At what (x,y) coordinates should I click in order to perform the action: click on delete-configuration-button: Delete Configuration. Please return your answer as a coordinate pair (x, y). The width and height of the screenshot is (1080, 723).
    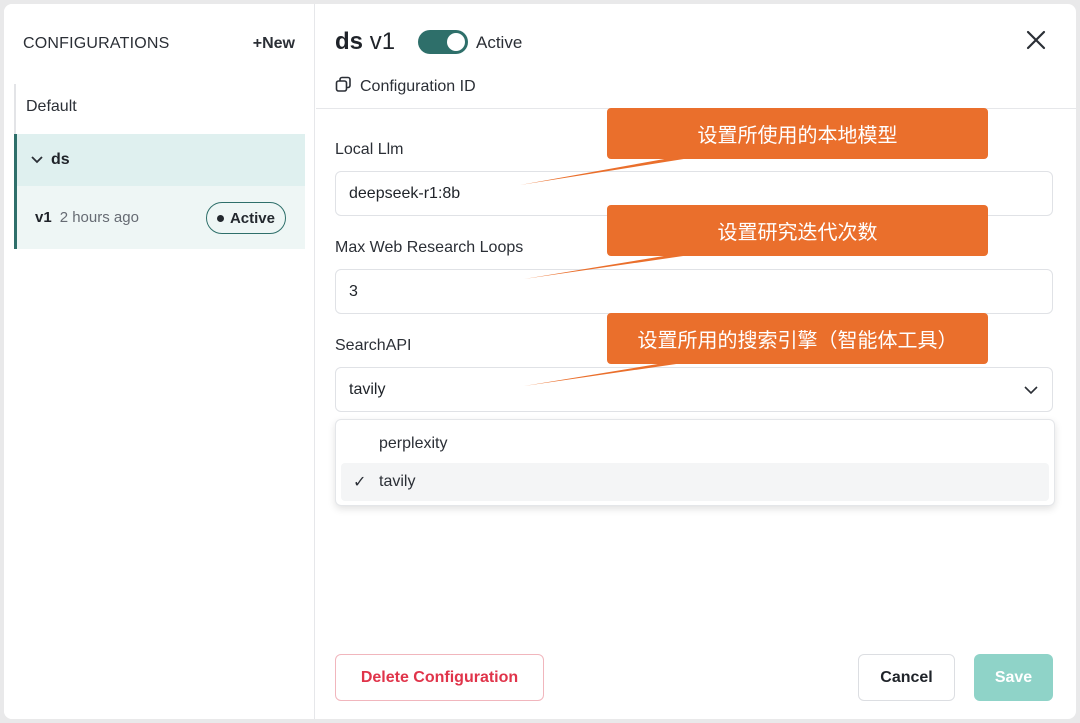
    Looking at the image, I should click on (439, 677).